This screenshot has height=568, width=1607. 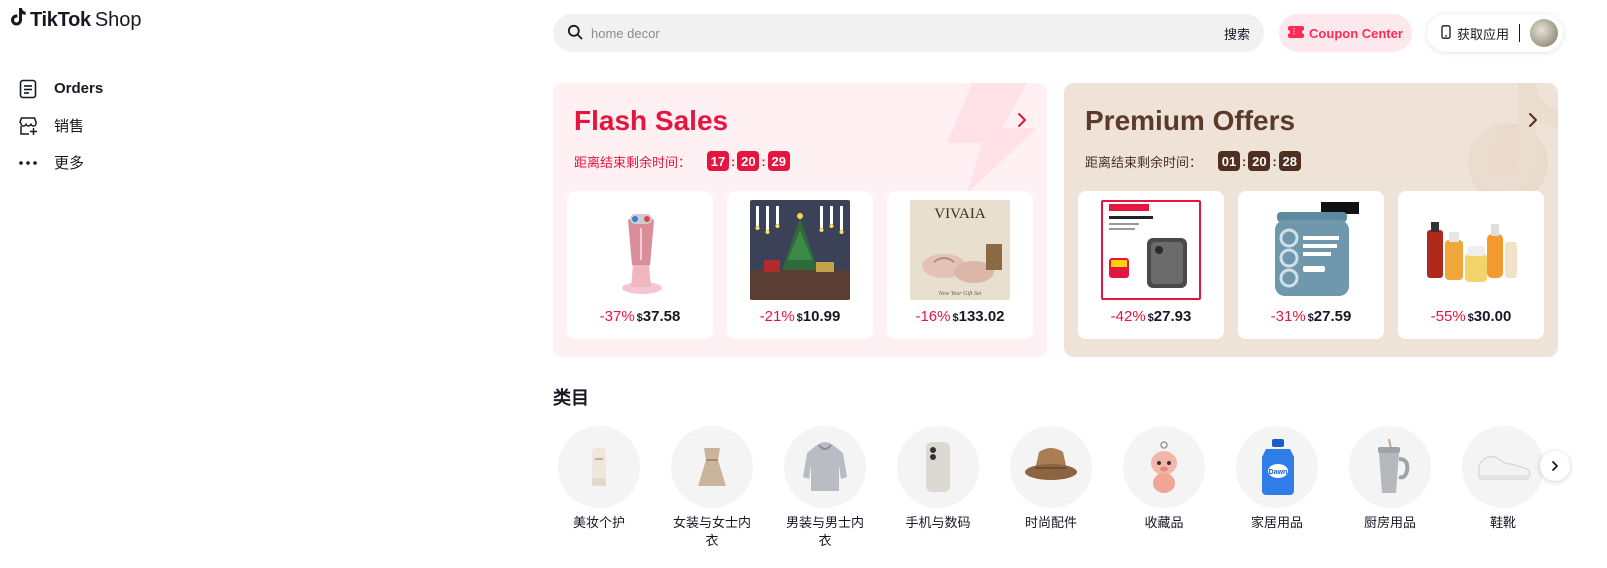 I want to click on countdown-seconds: 28, so click(x=1289, y=161).